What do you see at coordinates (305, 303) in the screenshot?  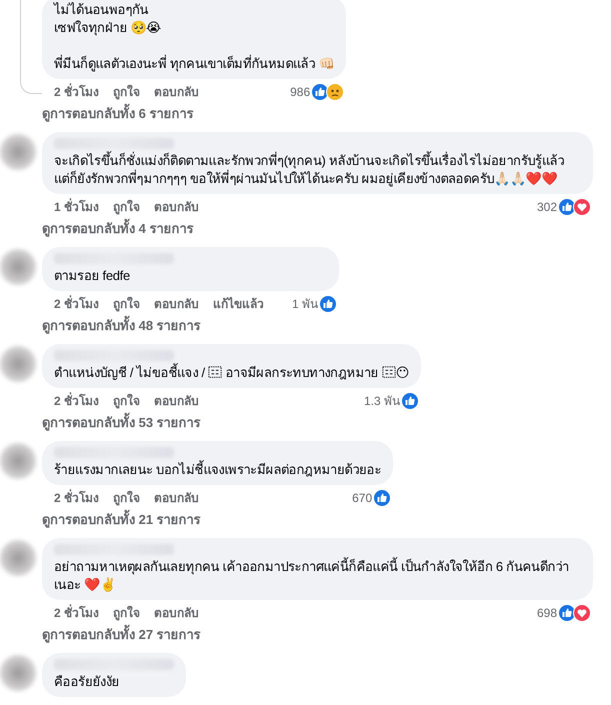 I see `reaction-count: 1 พัน` at bounding box center [305, 303].